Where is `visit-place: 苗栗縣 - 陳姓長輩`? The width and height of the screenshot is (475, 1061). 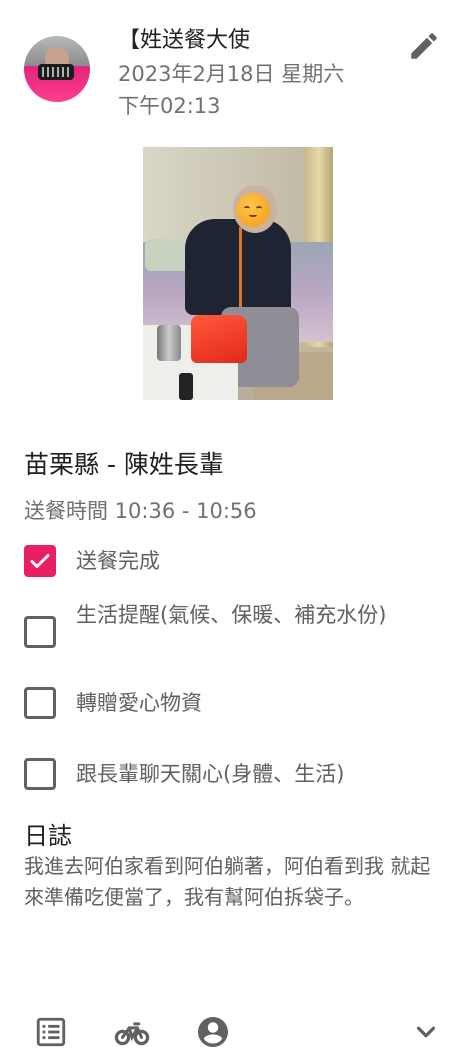
visit-place: 苗栗縣 - 陳姓長輩 is located at coordinates (124, 464).